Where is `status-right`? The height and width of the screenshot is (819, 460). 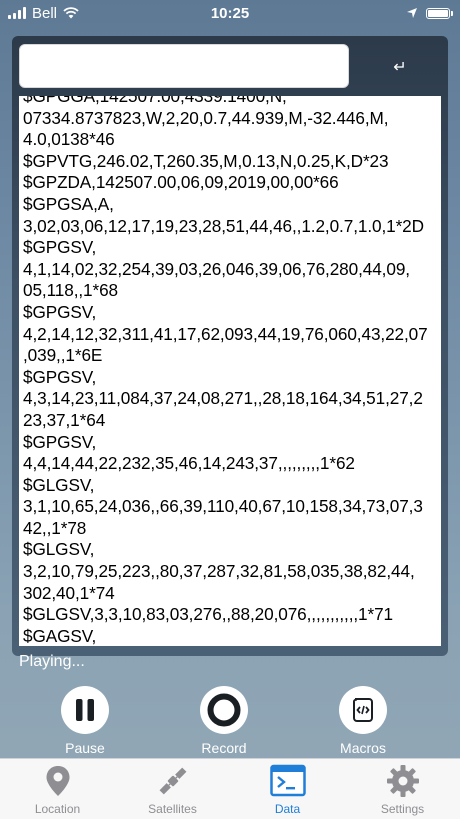
status-right is located at coordinates (433, 13).